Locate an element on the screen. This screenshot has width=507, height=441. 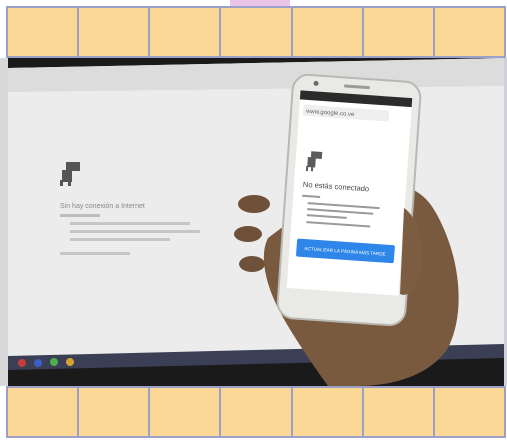
photo-left-edge is located at coordinates (4, 222).